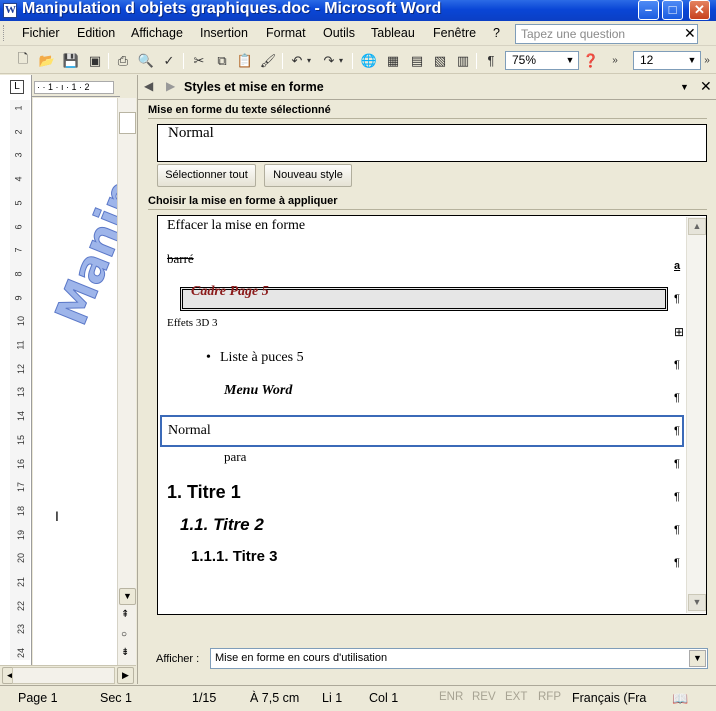 This screenshot has width=716, height=711. Describe the element at coordinates (275, 698) in the screenshot. I see `status-position: À 7,5 cm` at that location.